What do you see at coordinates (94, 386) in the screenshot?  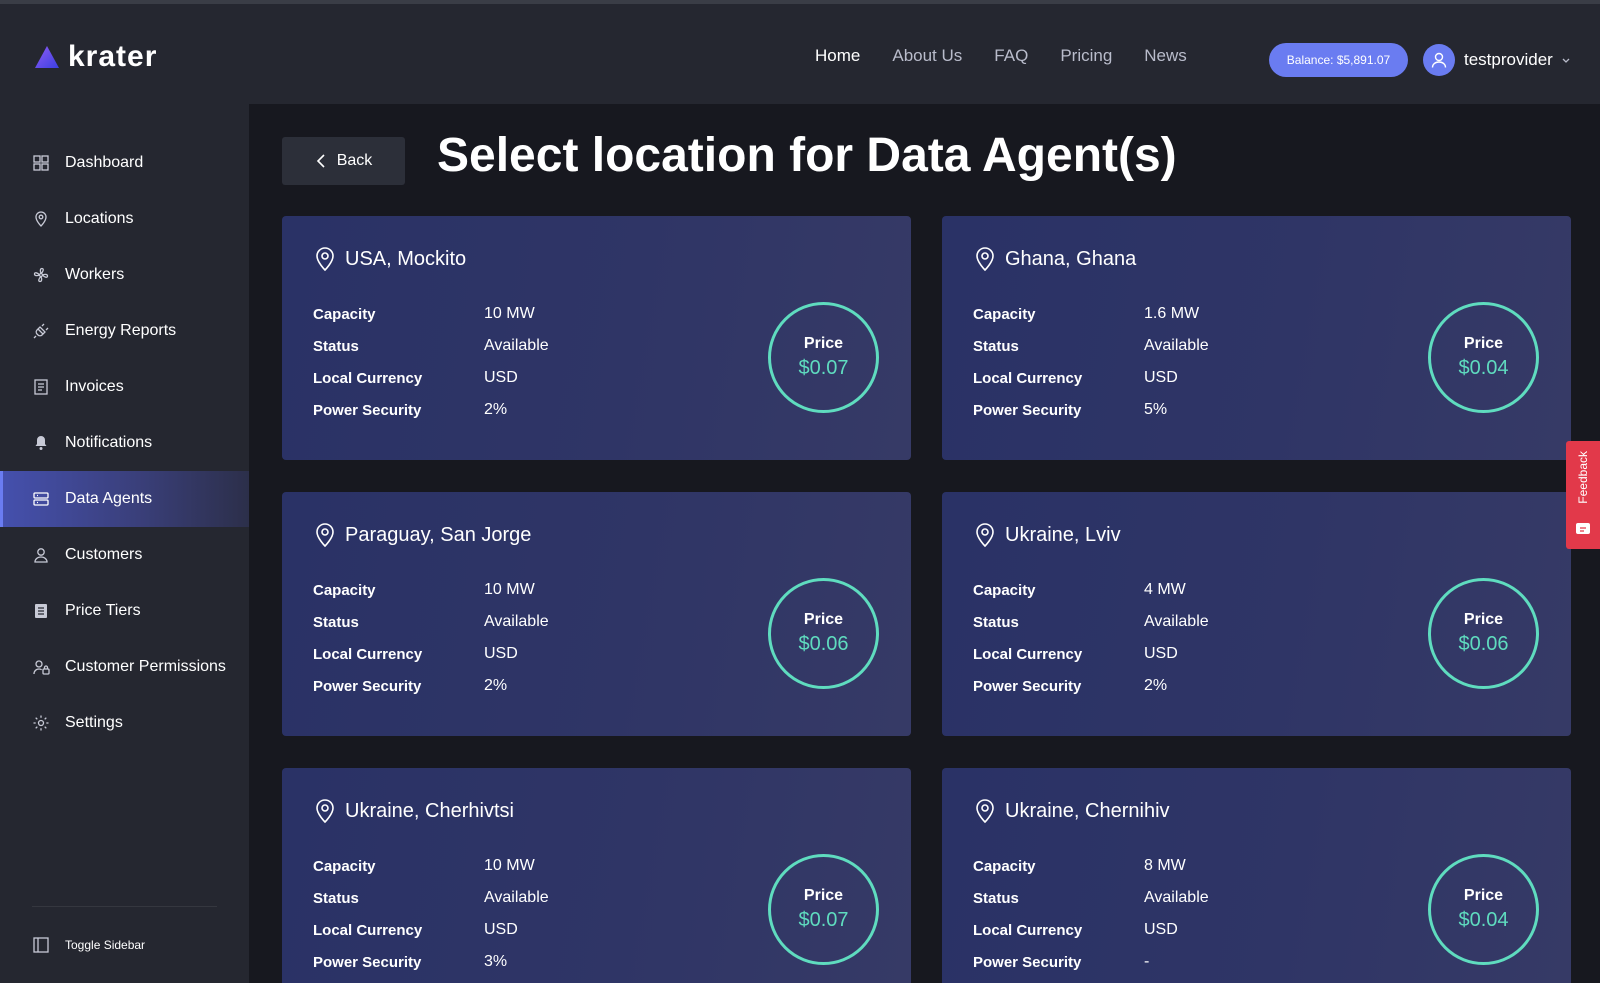 I see `sidebar-item-label: Invoices` at bounding box center [94, 386].